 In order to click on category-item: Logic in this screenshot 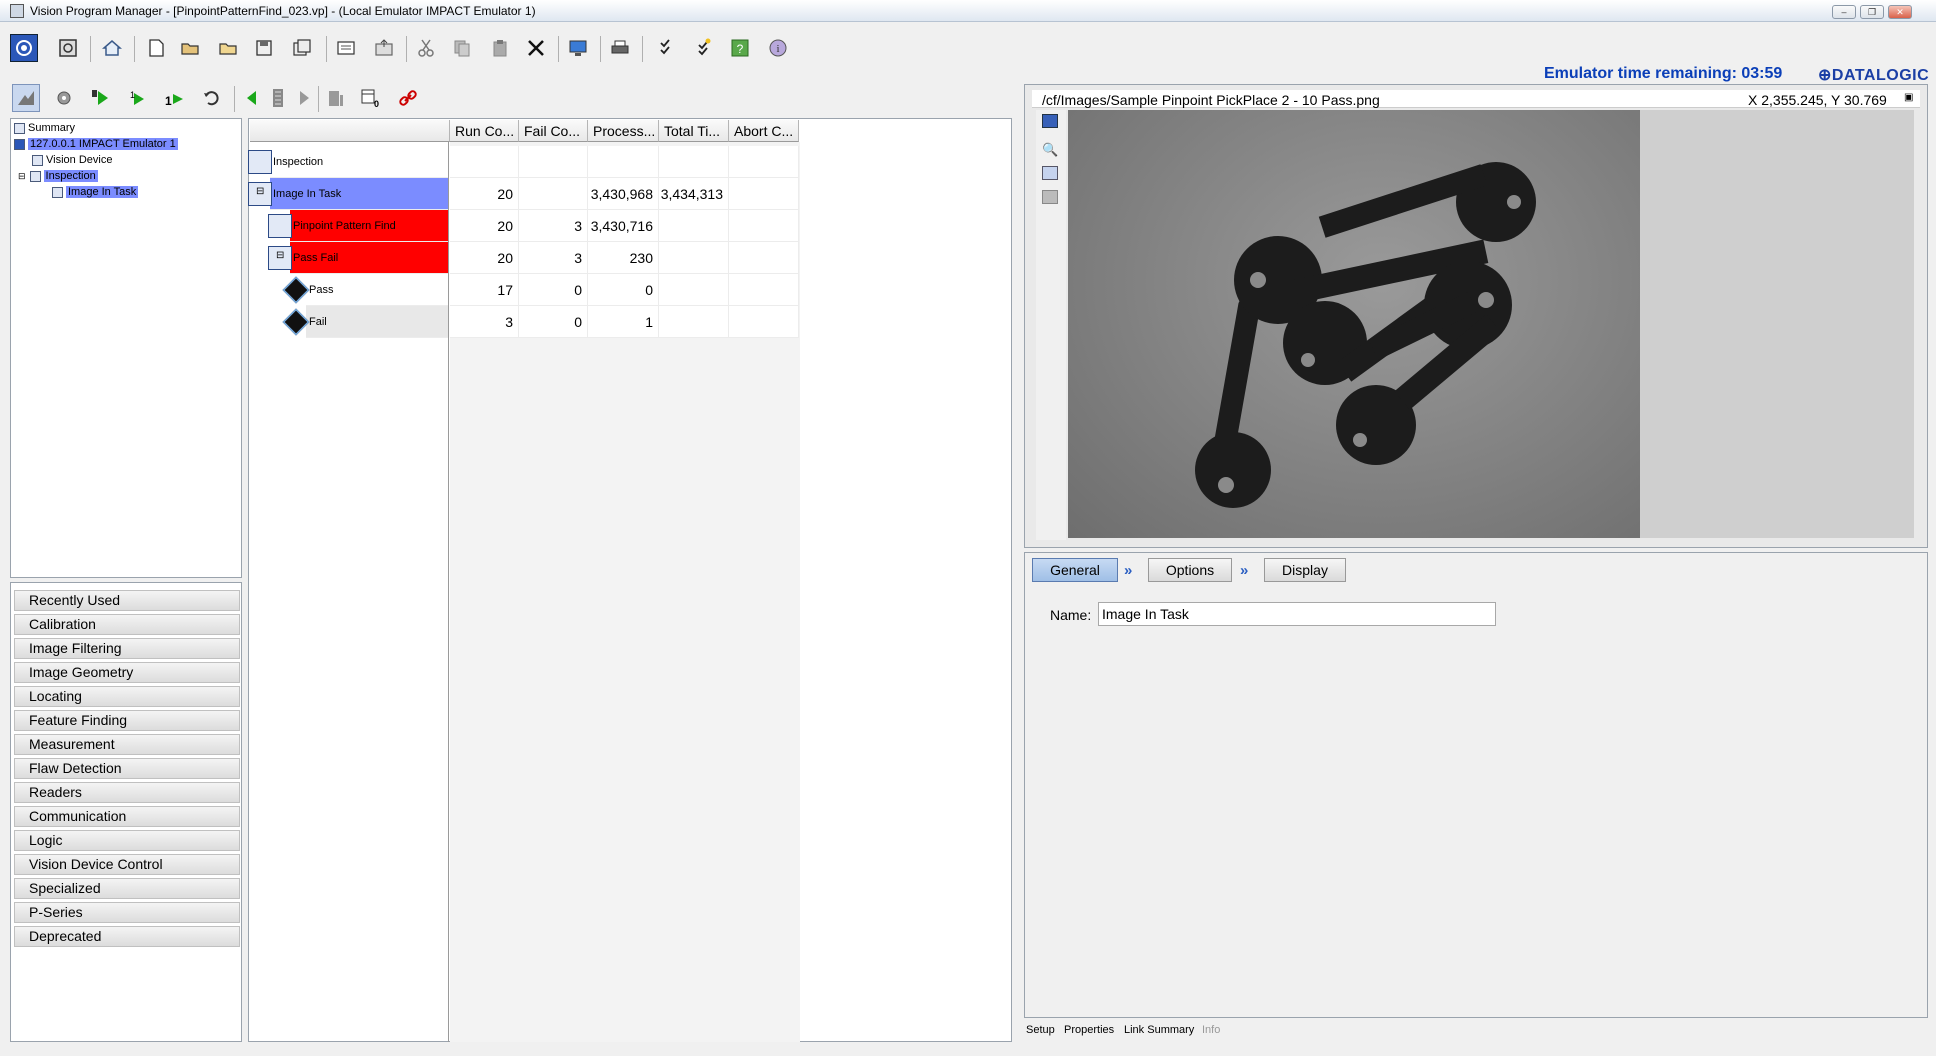, I will do `click(127, 840)`.